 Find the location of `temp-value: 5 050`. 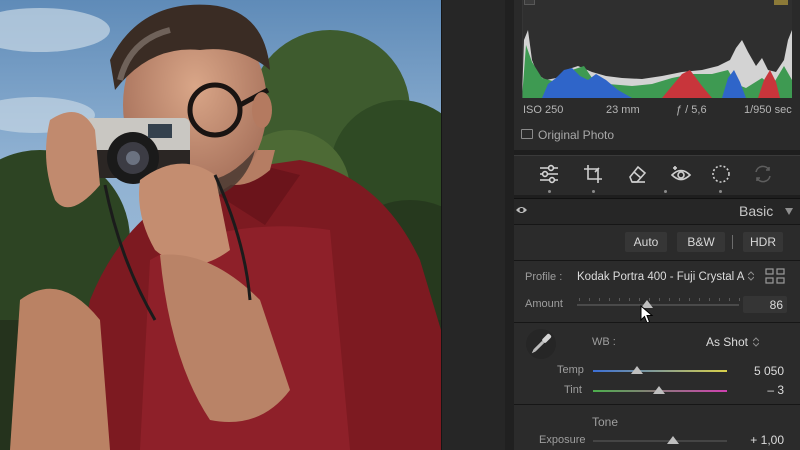

temp-value: 5 050 is located at coordinates (757, 371).